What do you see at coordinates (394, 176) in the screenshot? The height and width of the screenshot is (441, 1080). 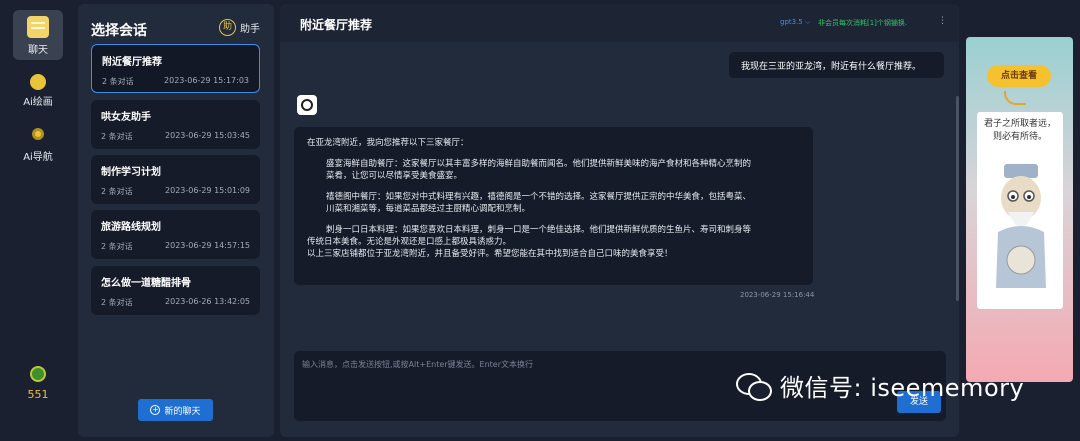 I see `bot-line: 菜肴，让您可以尽情享受美食盛宴。` at bounding box center [394, 176].